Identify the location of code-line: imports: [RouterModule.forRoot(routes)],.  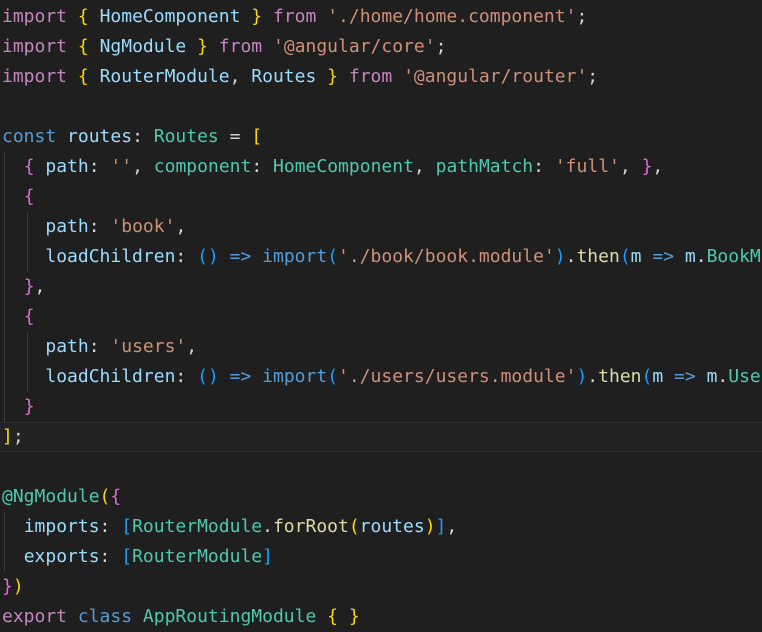
(381, 527).